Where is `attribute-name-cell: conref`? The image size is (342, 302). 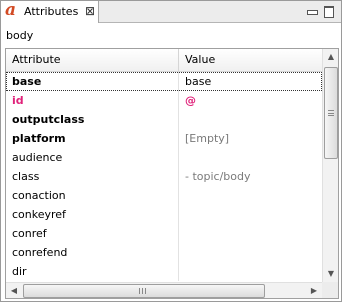
attribute-name-cell: conref is located at coordinates (92, 233).